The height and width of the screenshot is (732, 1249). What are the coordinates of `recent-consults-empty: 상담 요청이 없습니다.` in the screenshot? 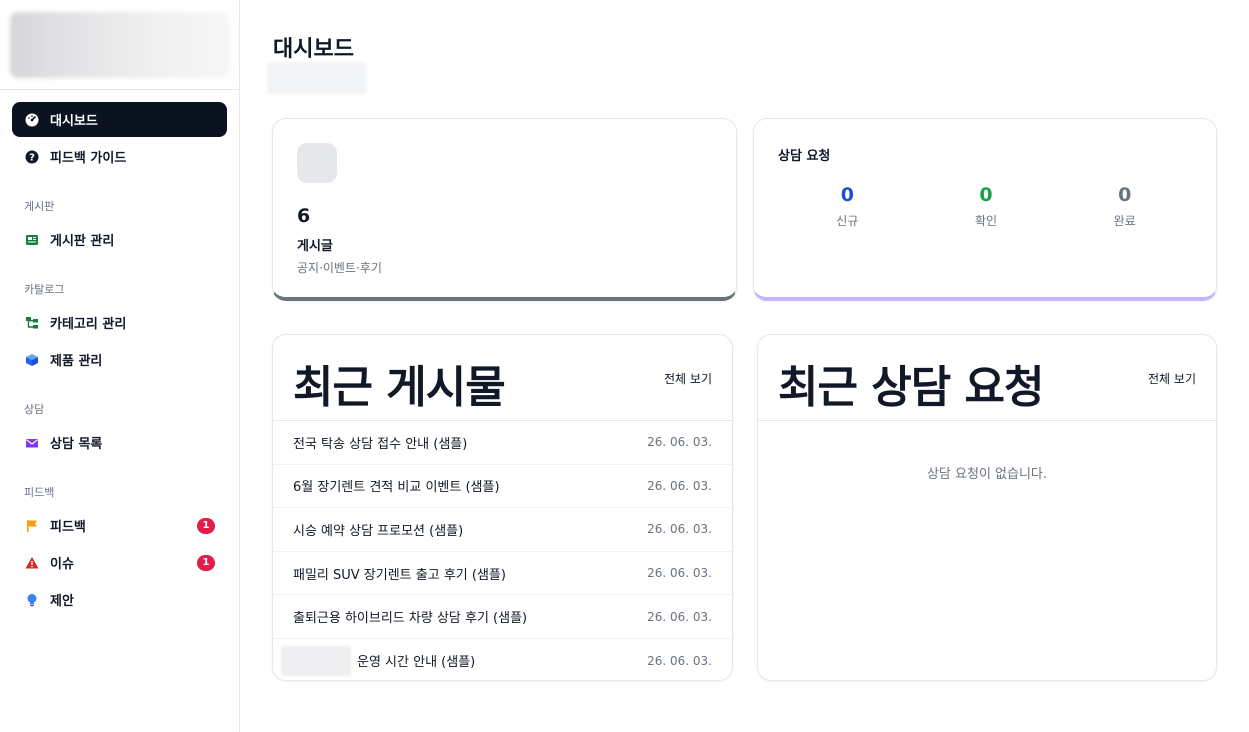 It's located at (987, 474).